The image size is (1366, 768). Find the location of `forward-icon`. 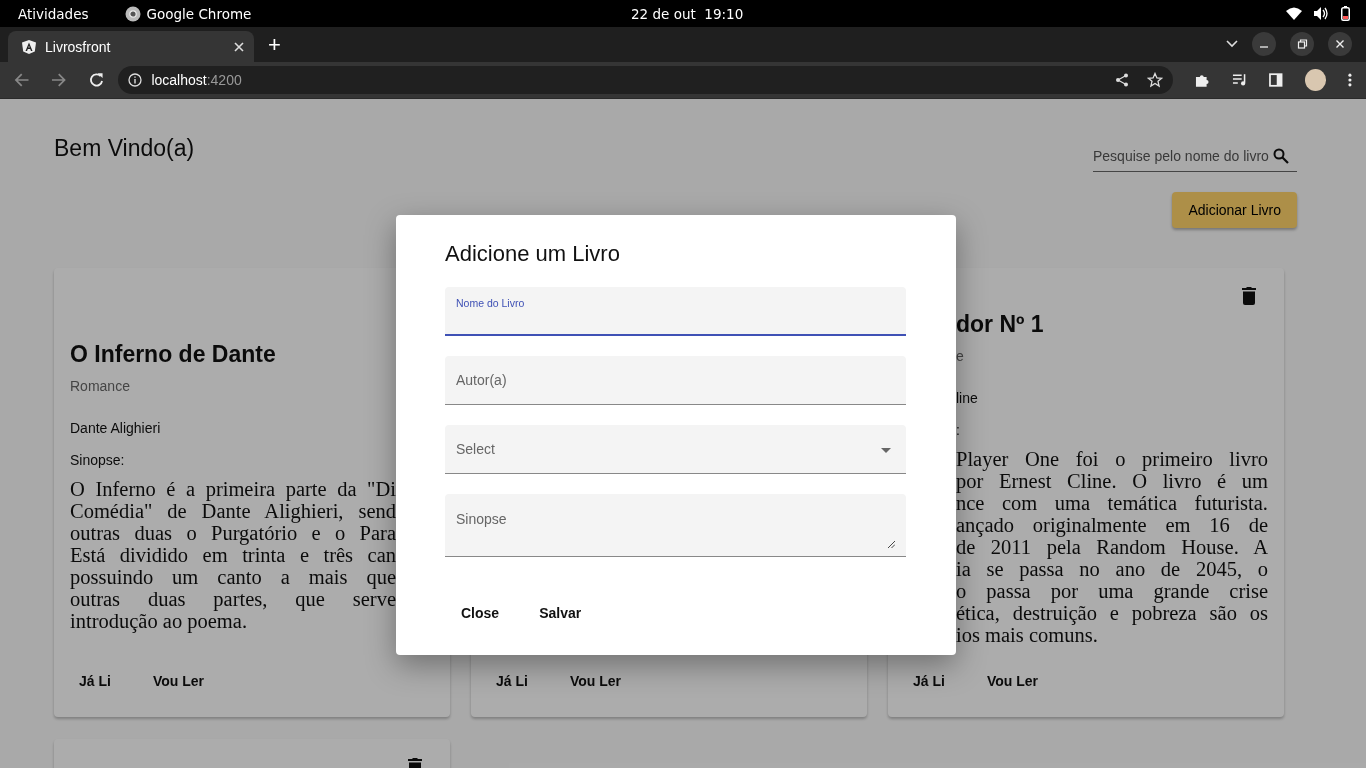

forward-icon is located at coordinates (59, 80).